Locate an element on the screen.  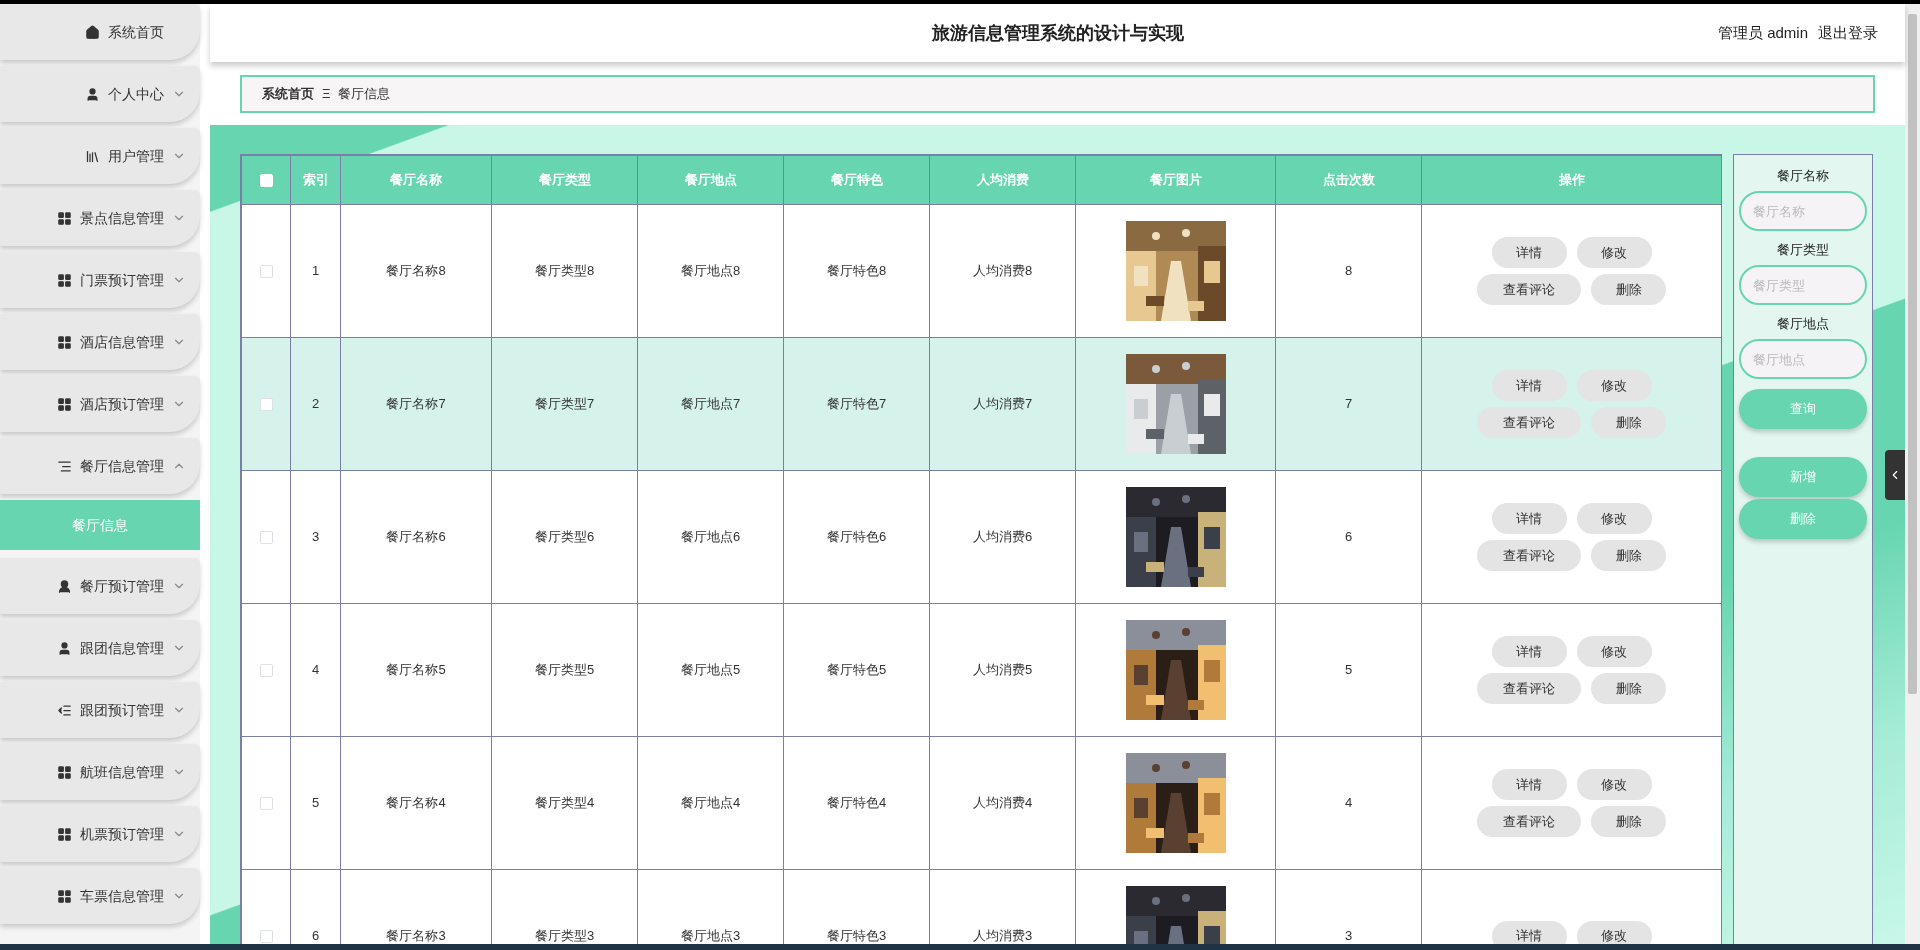
table-cell-text: 餐厅类型7 is located at coordinates (564, 404).